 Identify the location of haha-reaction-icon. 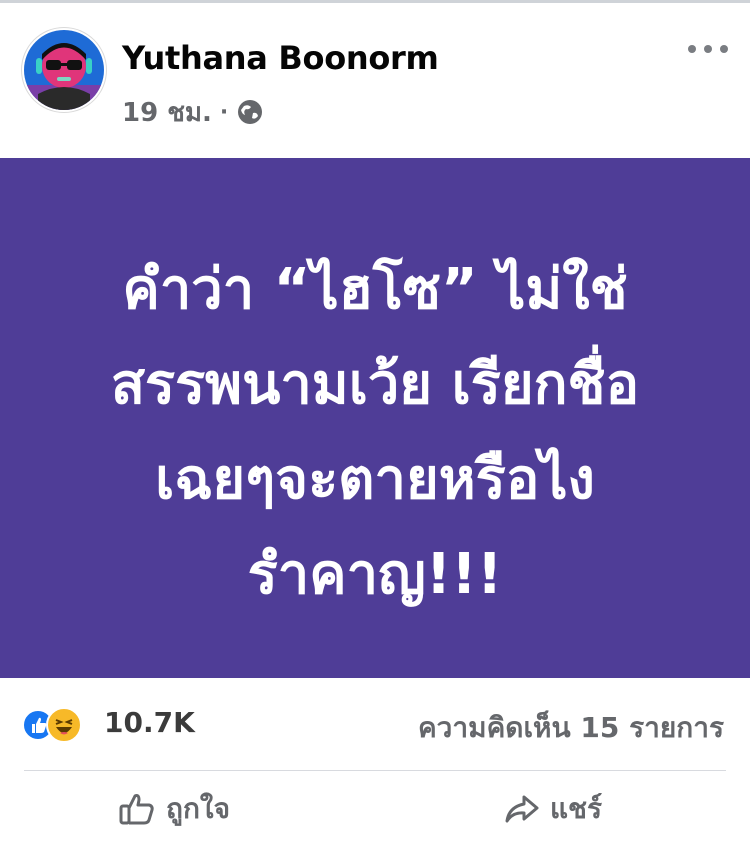
(64, 725).